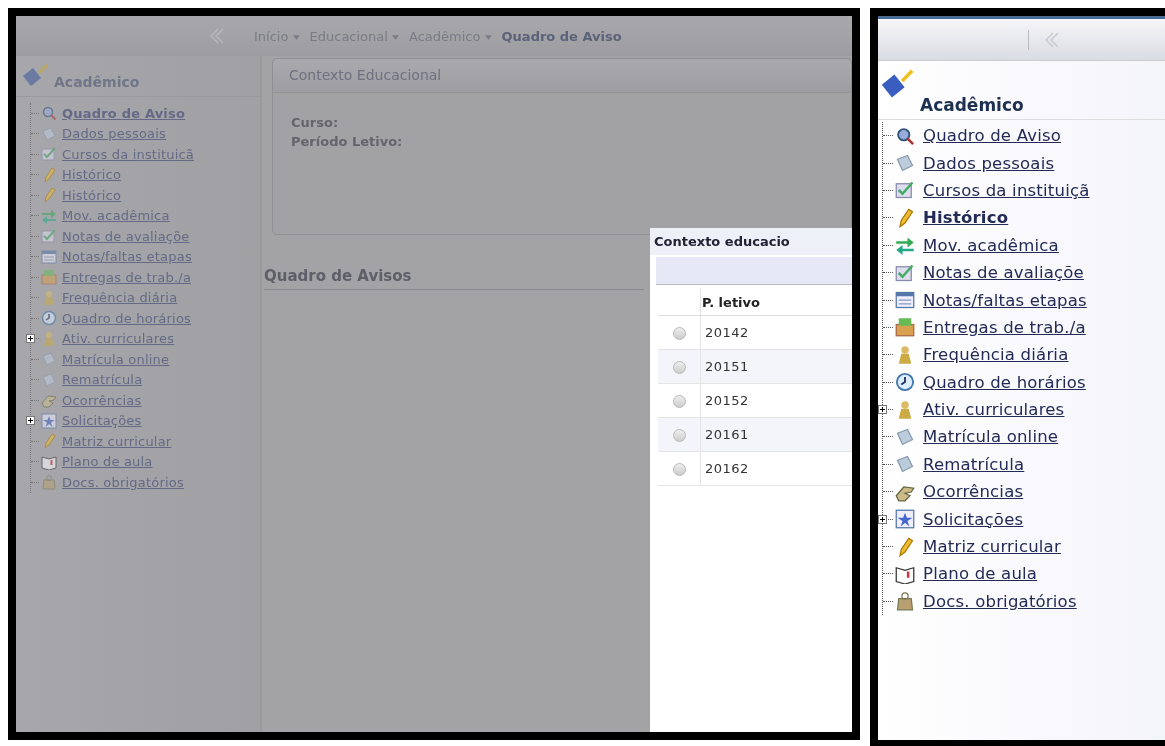 Image resolution: width=1165 pixels, height=746 pixels. Describe the element at coordinates (776, 332) in the screenshot. I see `table-cell: 20142` at that location.